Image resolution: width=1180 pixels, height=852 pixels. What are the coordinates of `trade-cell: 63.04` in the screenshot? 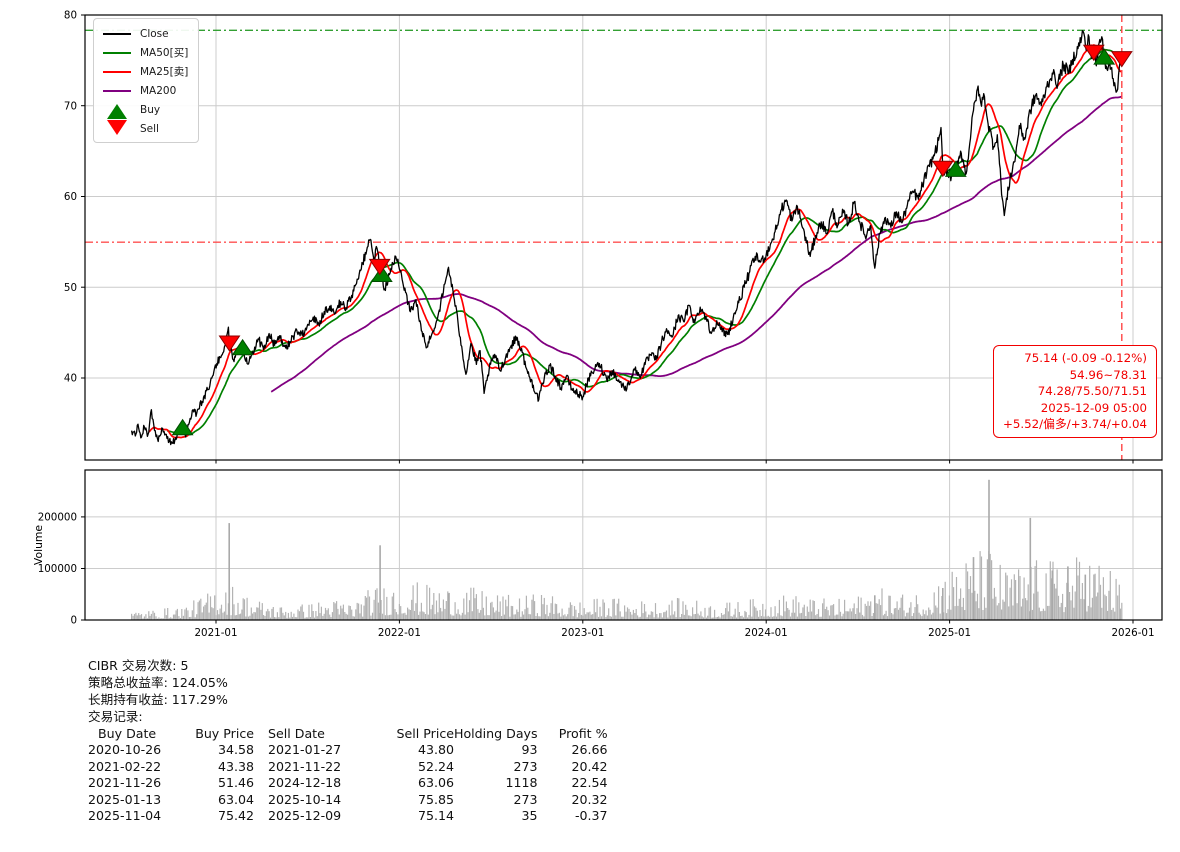 It's located at (235, 799).